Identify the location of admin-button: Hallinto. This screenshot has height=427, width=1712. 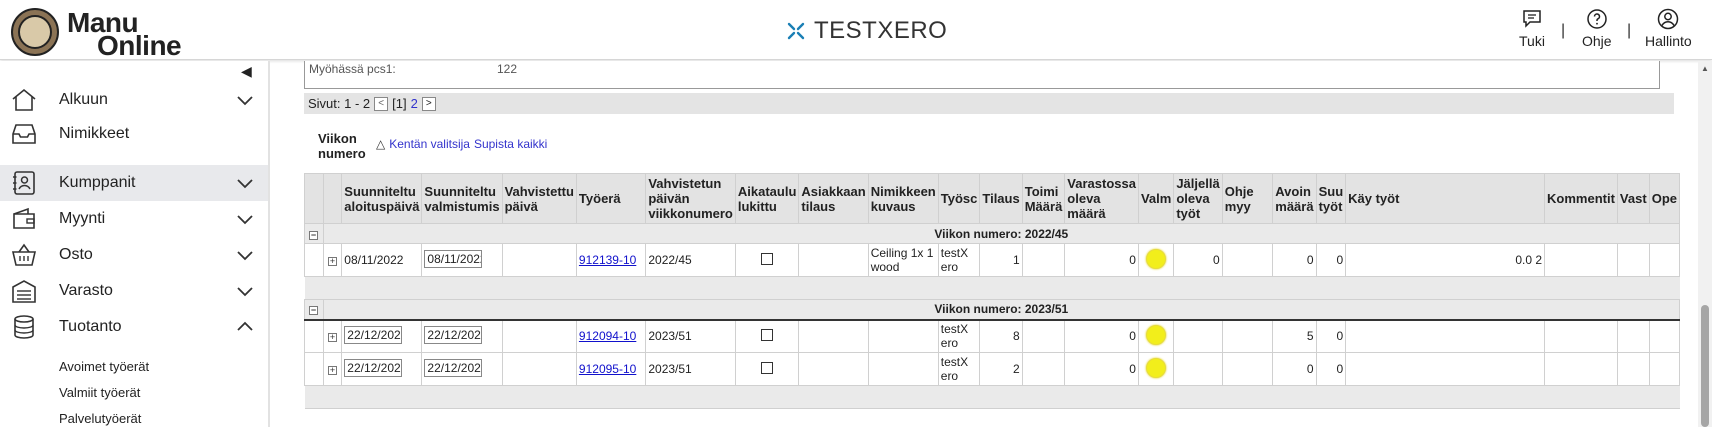
(1668, 28).